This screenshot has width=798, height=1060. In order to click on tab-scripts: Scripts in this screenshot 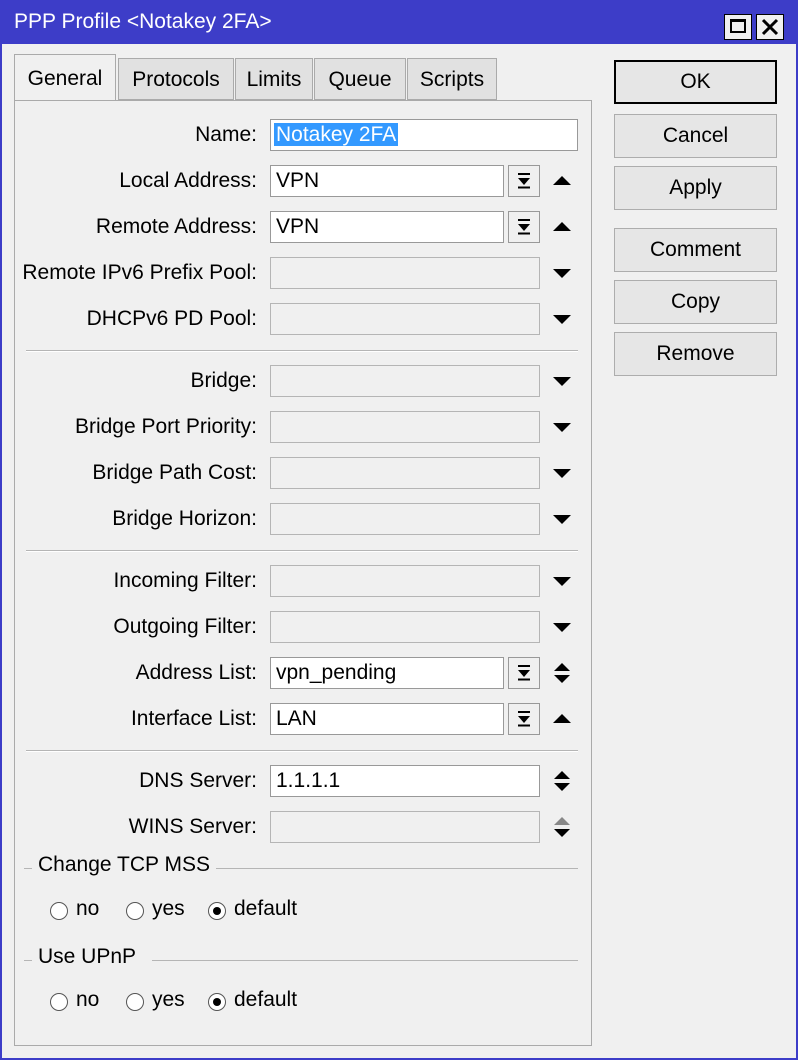, I will do `click(452, 79)`.